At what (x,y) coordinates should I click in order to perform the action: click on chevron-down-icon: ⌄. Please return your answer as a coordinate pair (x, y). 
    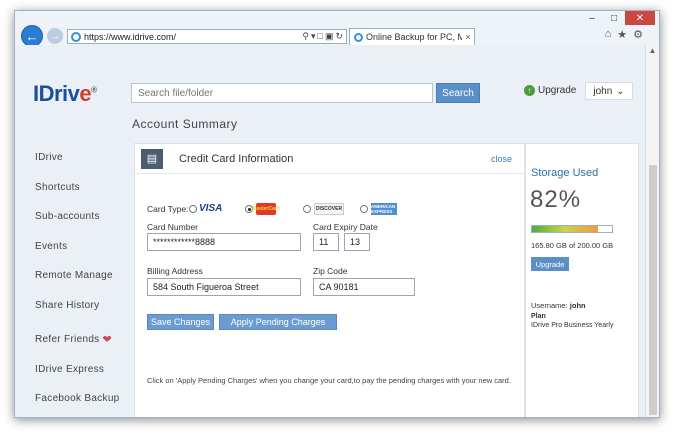
    Looking at the image, I should click on (620, 91).